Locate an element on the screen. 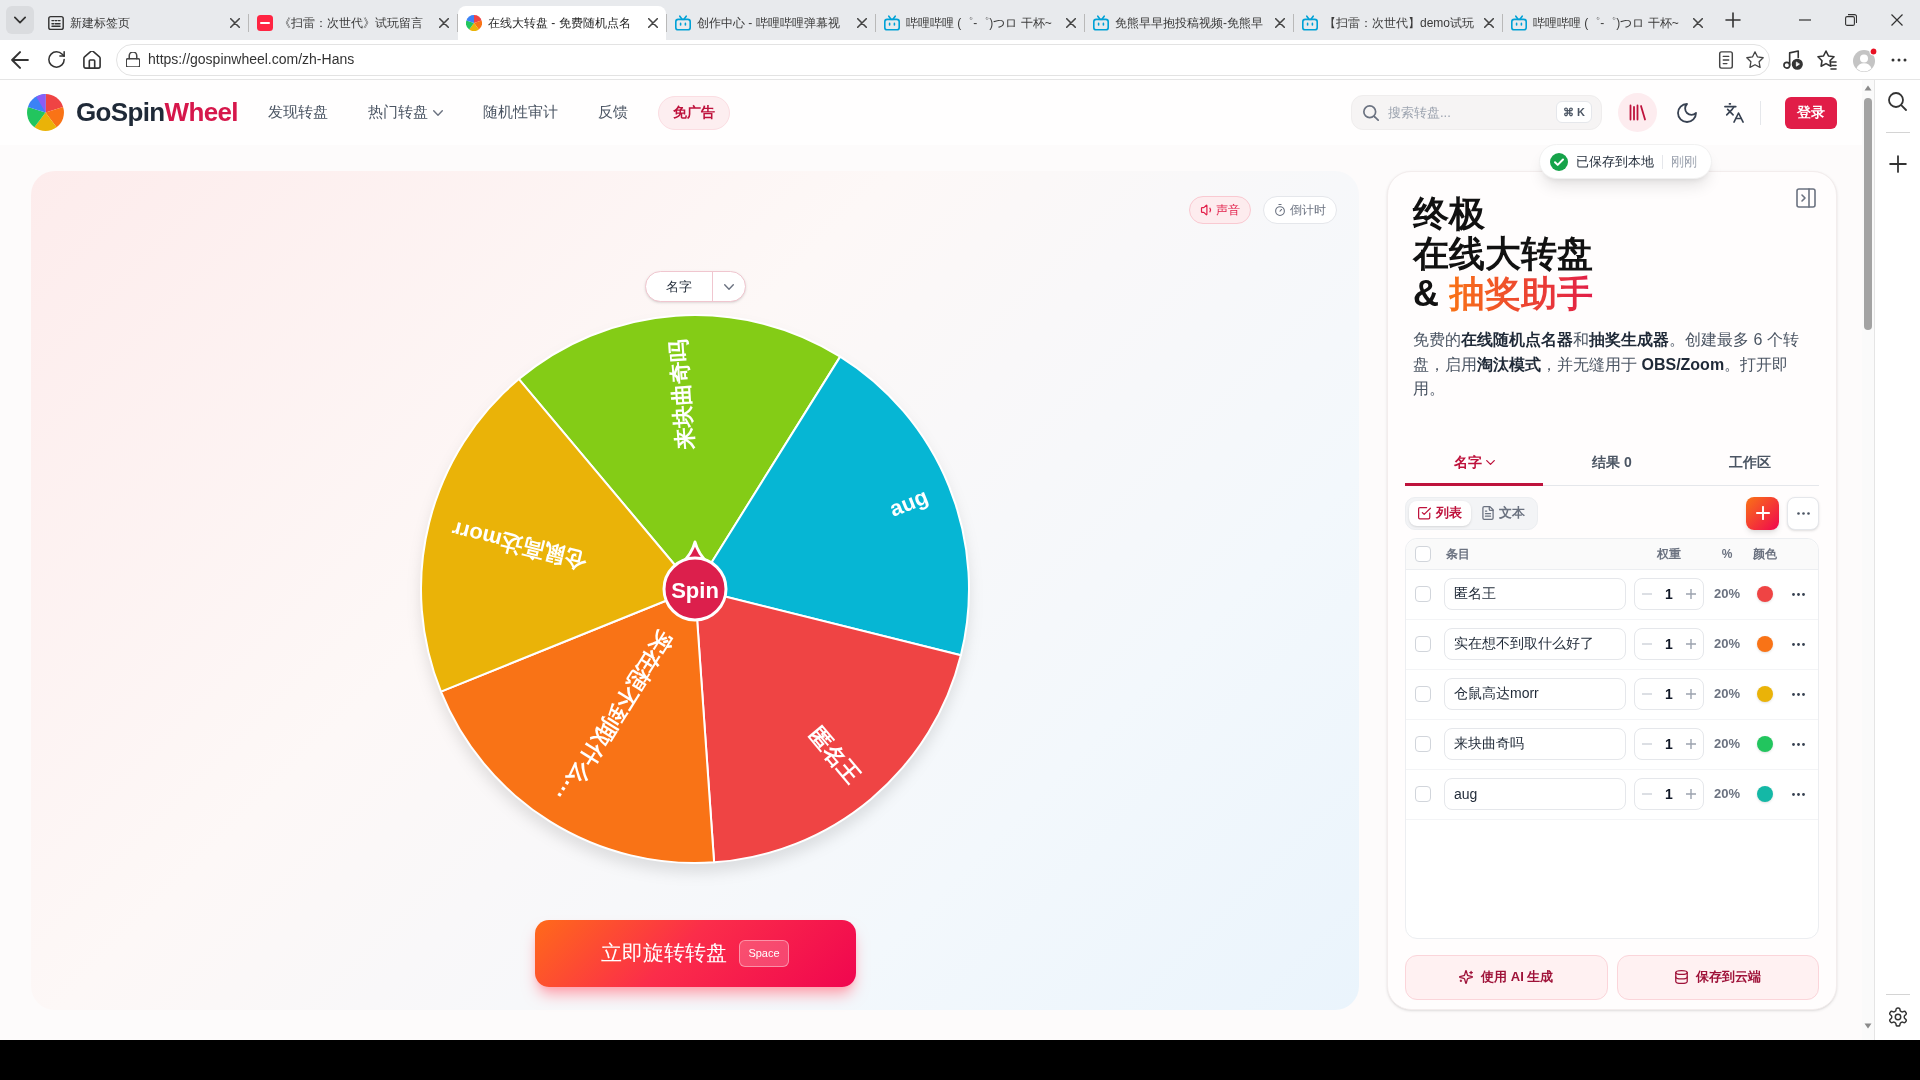 The width and height of the screenshot is (1920, 1080). view-tab: 列表 is located at coordinates (1440, 513).